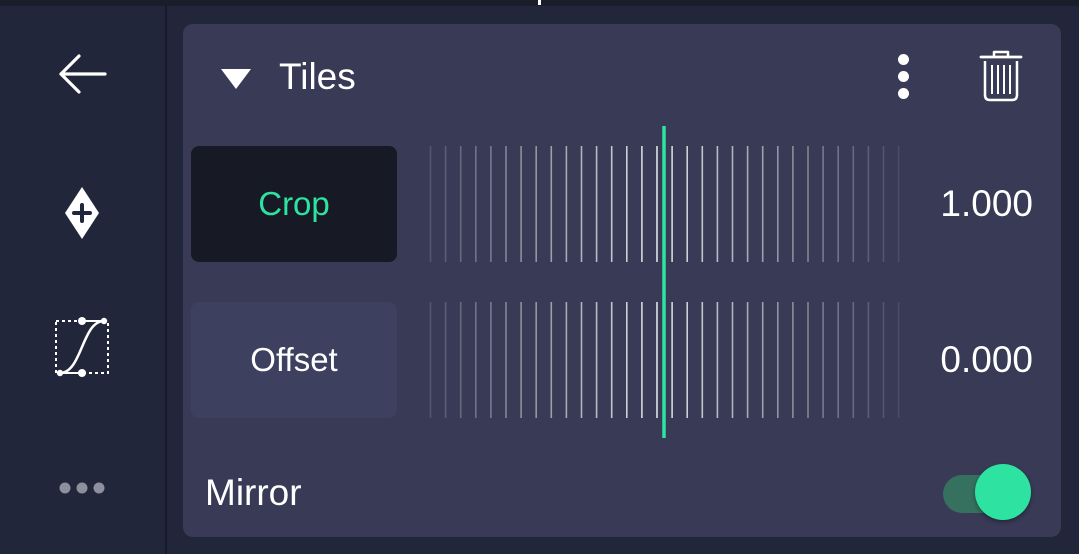 Image resolution: width=1079 pixels, height=554 pixels. Describe the element at coordinates (539, 2) in the screenshot. I see `playhead-marker` at that location.